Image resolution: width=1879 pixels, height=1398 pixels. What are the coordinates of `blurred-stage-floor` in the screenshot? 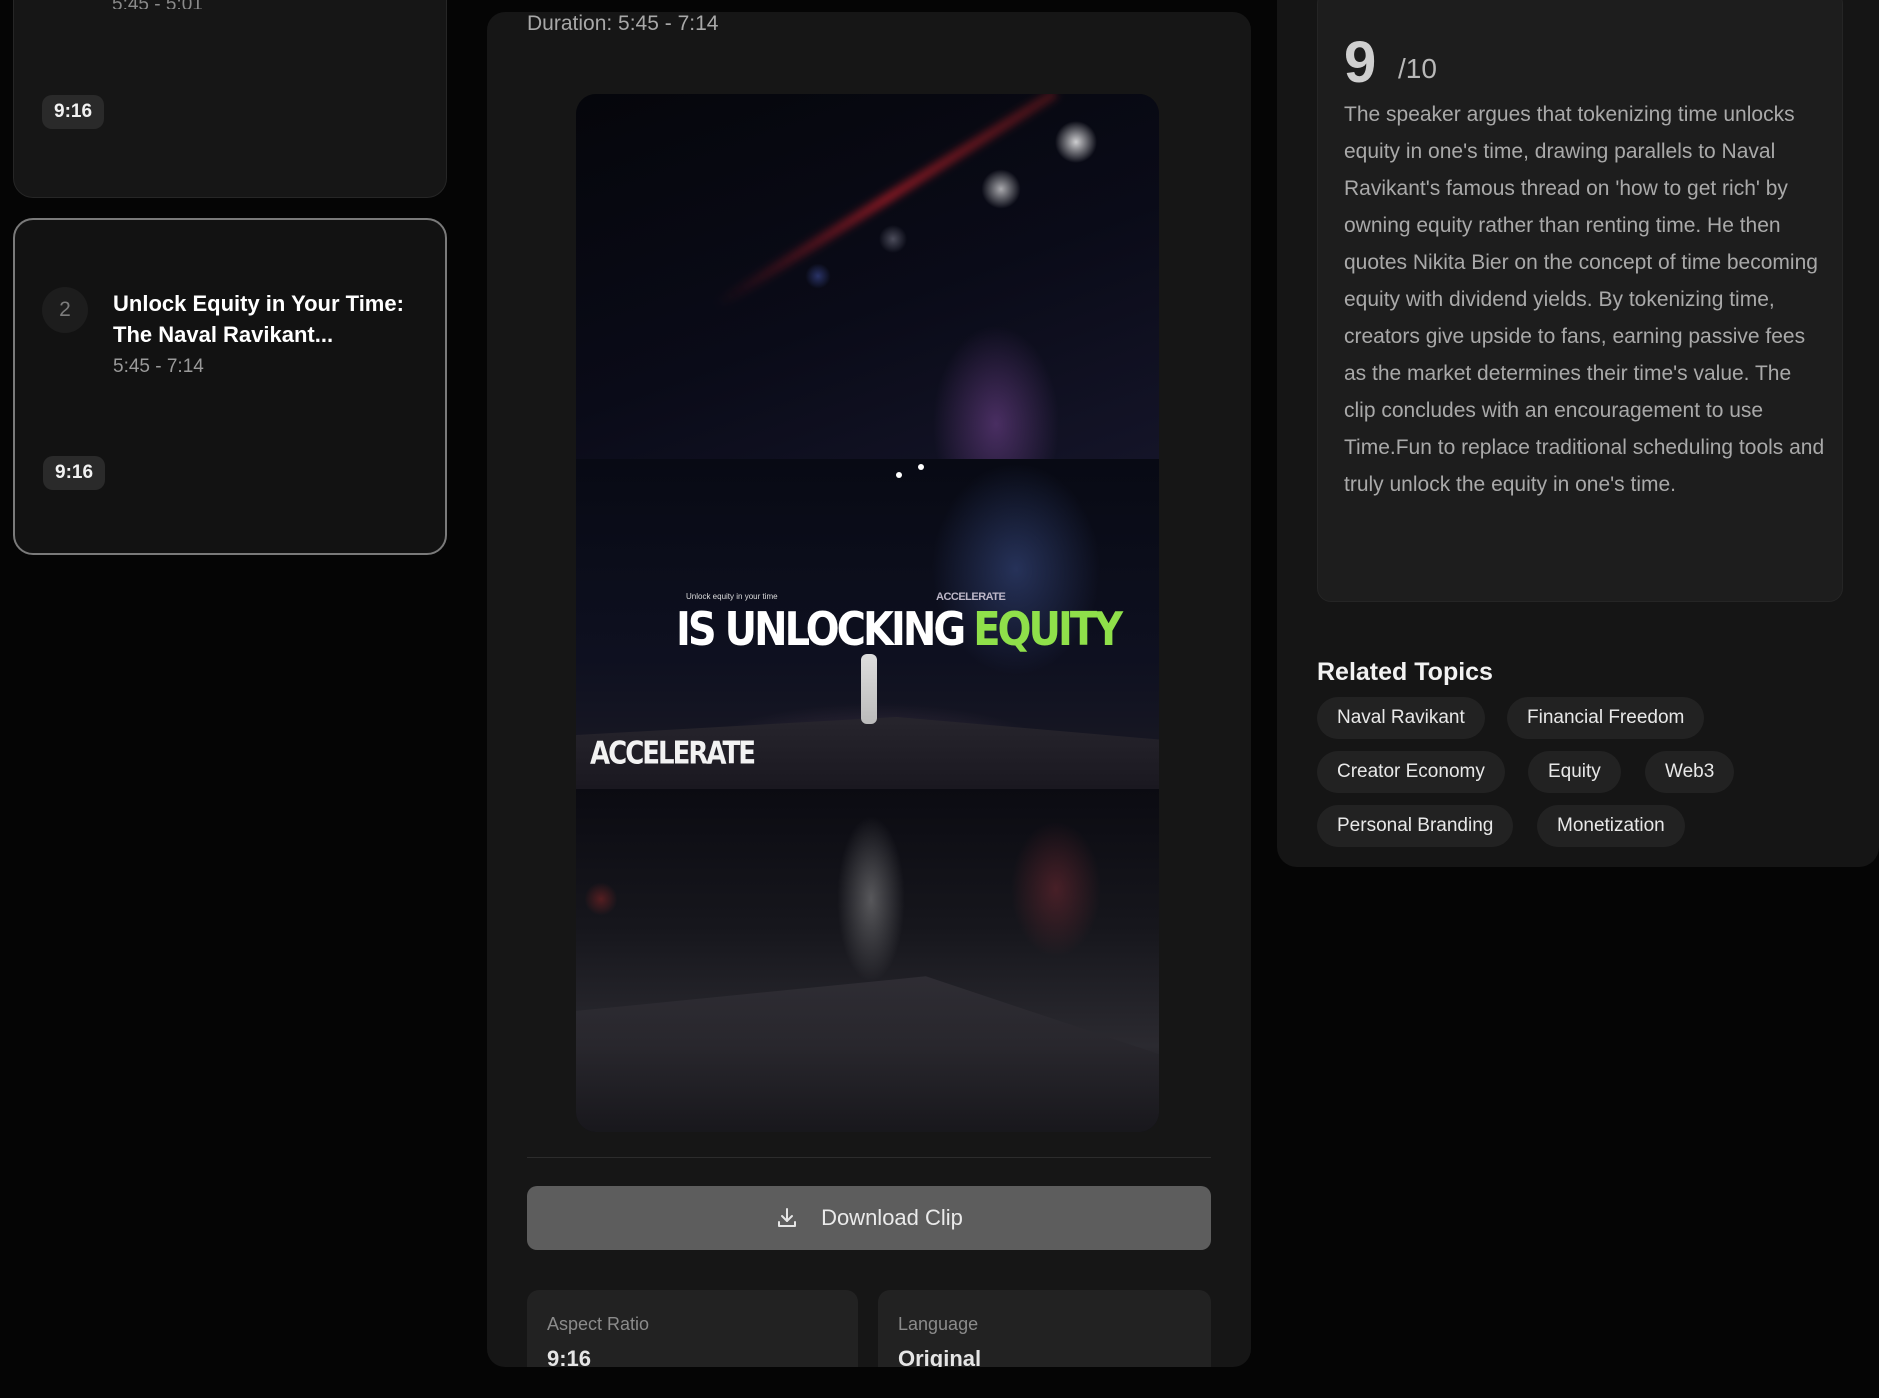 It's located at (867, 1054).